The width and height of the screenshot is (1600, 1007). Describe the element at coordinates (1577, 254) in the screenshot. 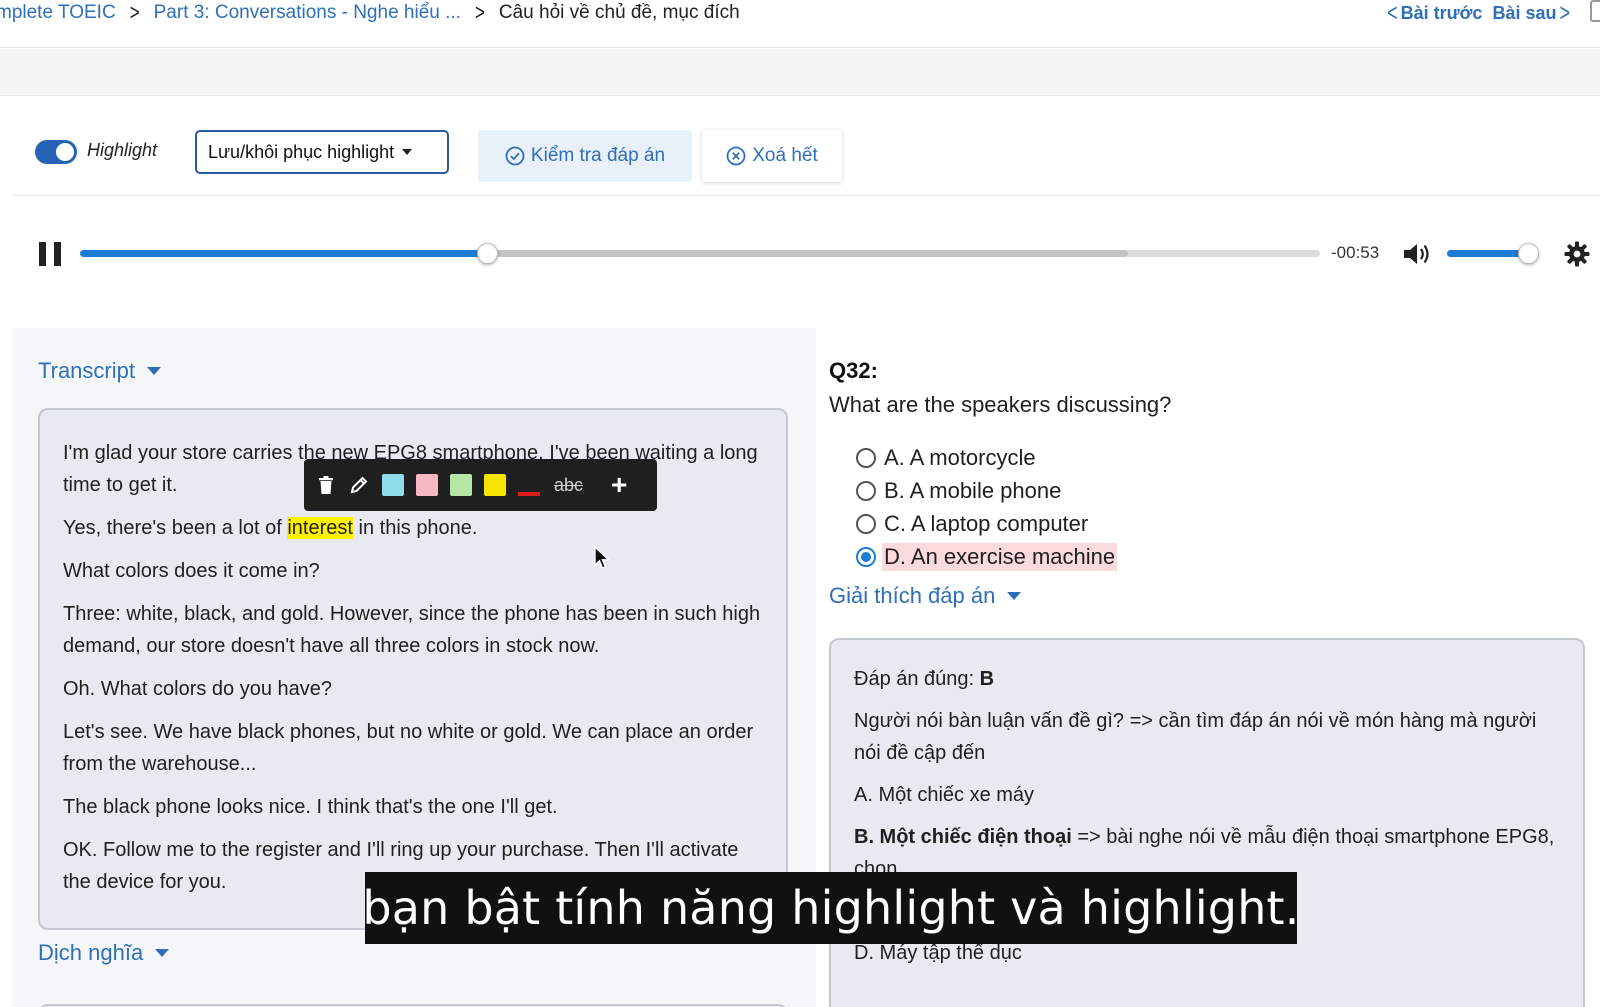

I see `gear-icon` at that location.